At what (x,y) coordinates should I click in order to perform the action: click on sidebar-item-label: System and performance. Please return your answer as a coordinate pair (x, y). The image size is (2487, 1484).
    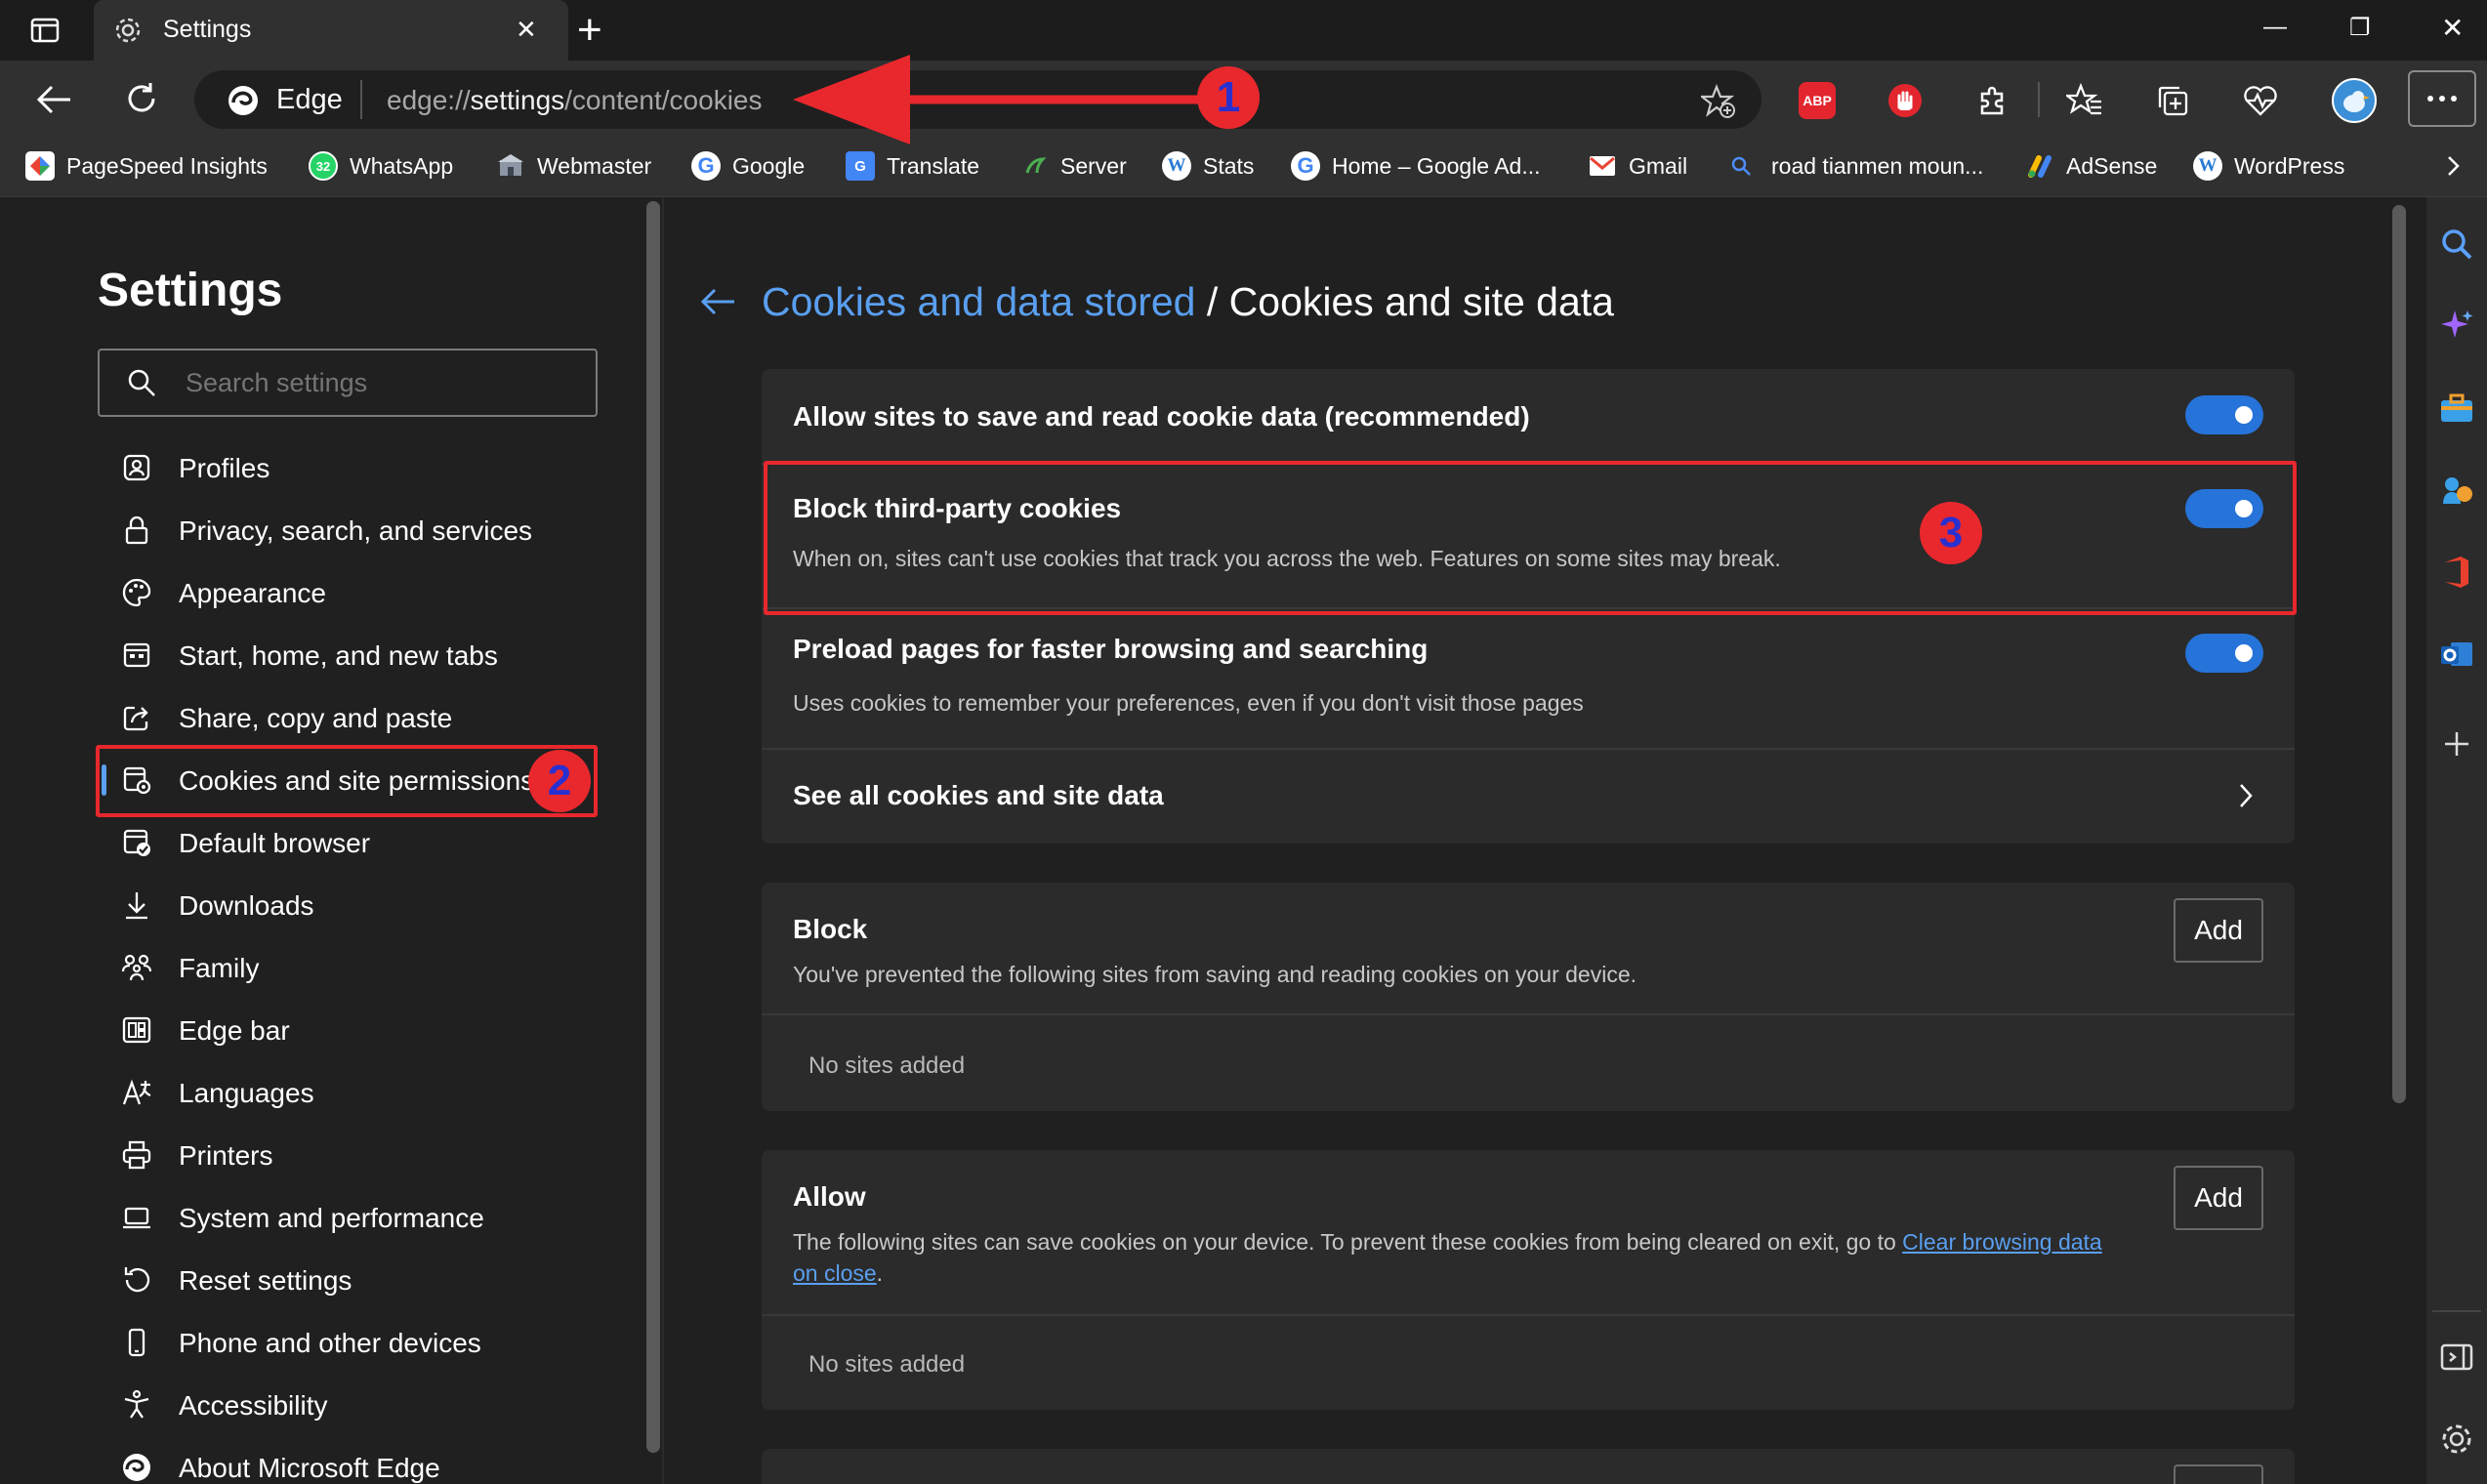
    Looking at the image, I should click on (332, 1218).